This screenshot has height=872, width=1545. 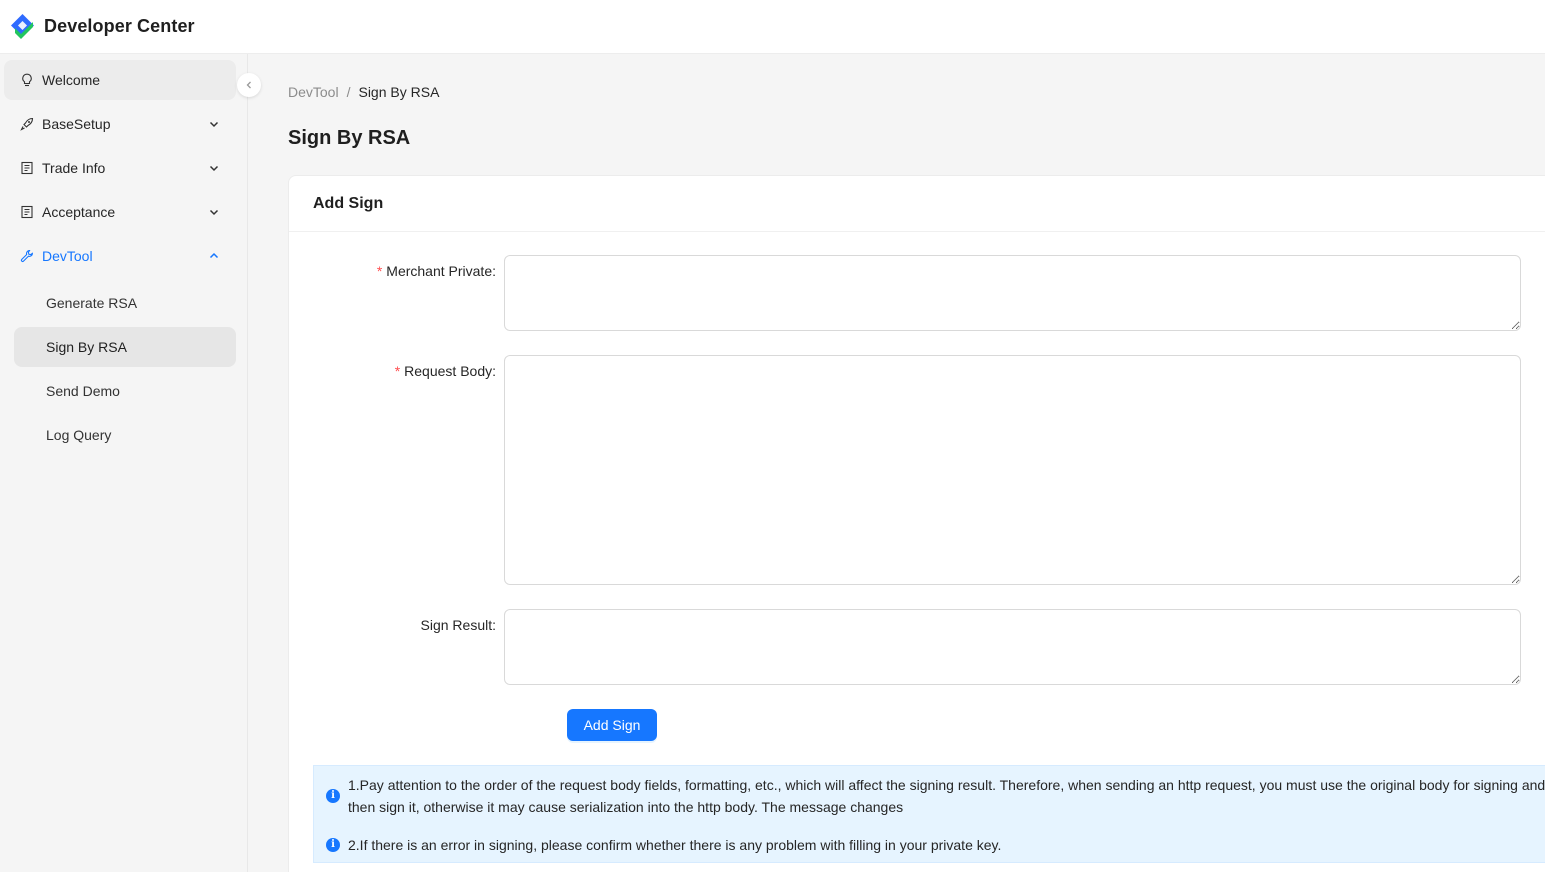 What do you see at coordinates (214, 255) in the screenshot?
I see `chevron-up-icon` at bounding box center [214, 255].